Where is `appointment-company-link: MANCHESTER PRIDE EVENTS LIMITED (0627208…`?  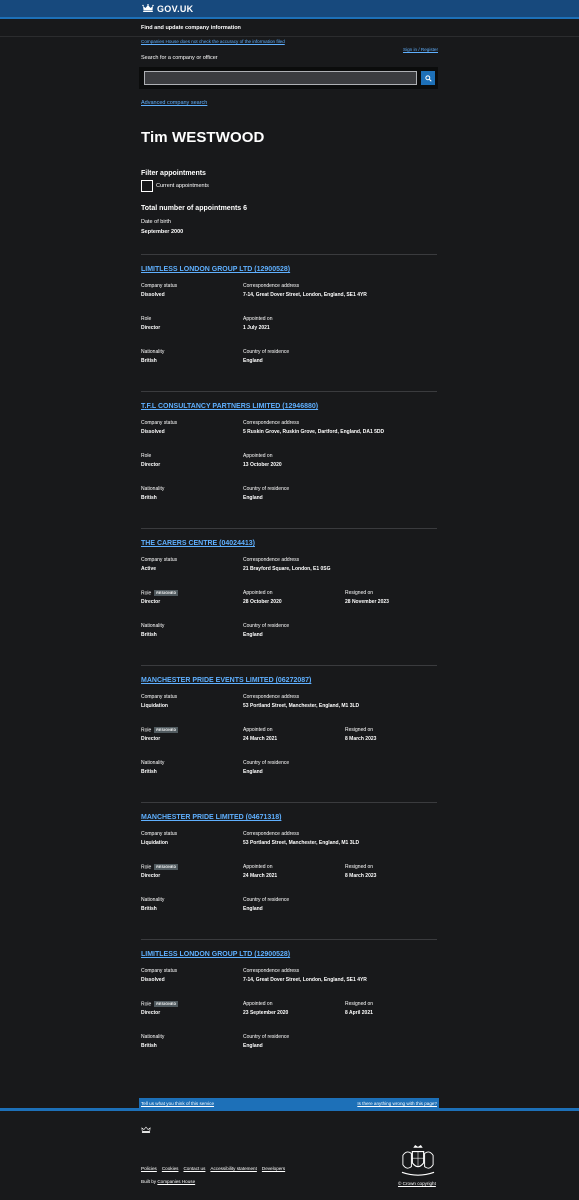
appointment-company-link: MANCHESTER PRIDE EVENTS LIMITED (0627208… is located at coordinates (226, 680).